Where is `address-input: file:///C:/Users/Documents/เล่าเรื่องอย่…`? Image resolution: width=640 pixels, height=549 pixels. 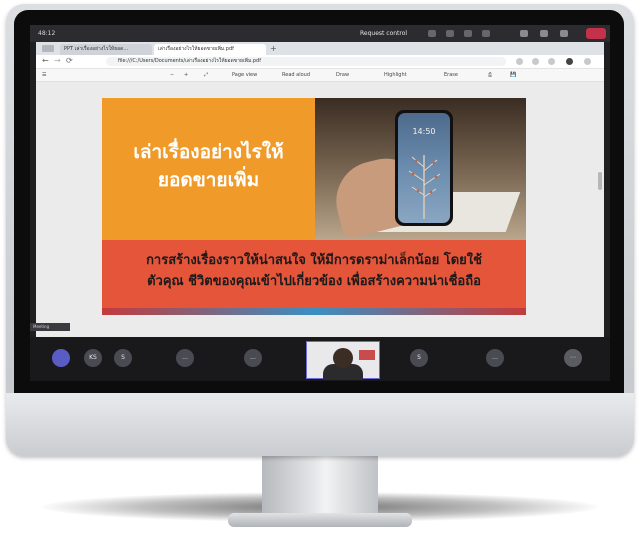 address-input: file:///C:/Users/Documents/เล่าเรื่องอย่… is located at coordinates (306, 61).